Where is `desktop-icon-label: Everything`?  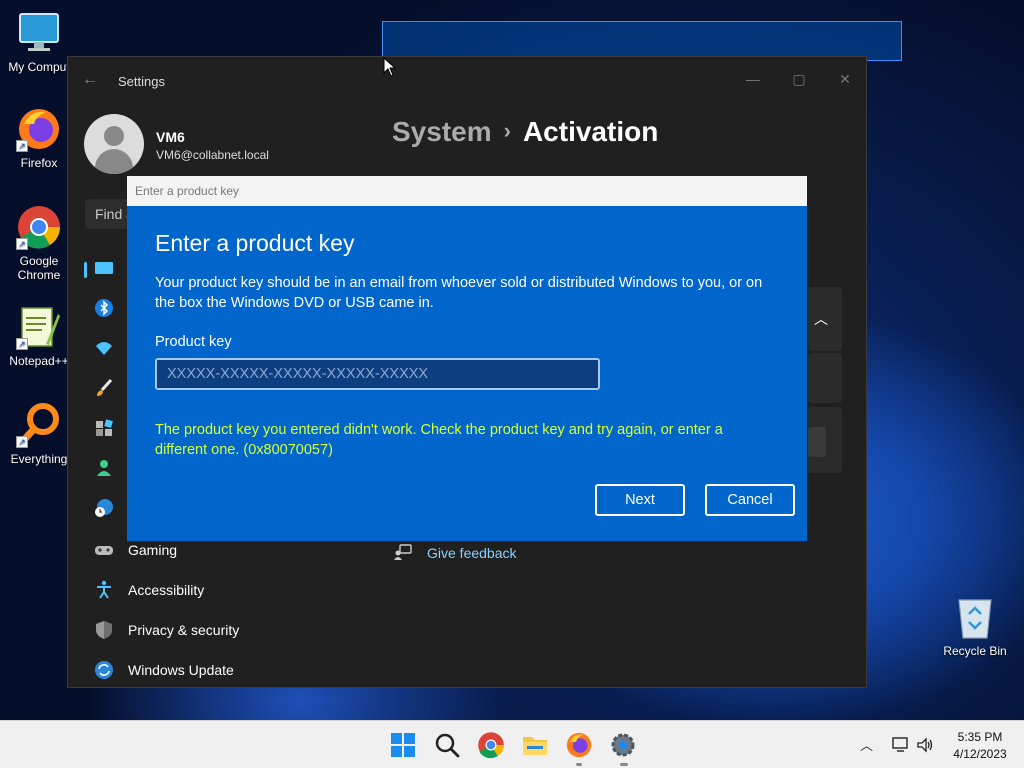
desktop-icon-label: Everything is located at coordinates (39, 459).